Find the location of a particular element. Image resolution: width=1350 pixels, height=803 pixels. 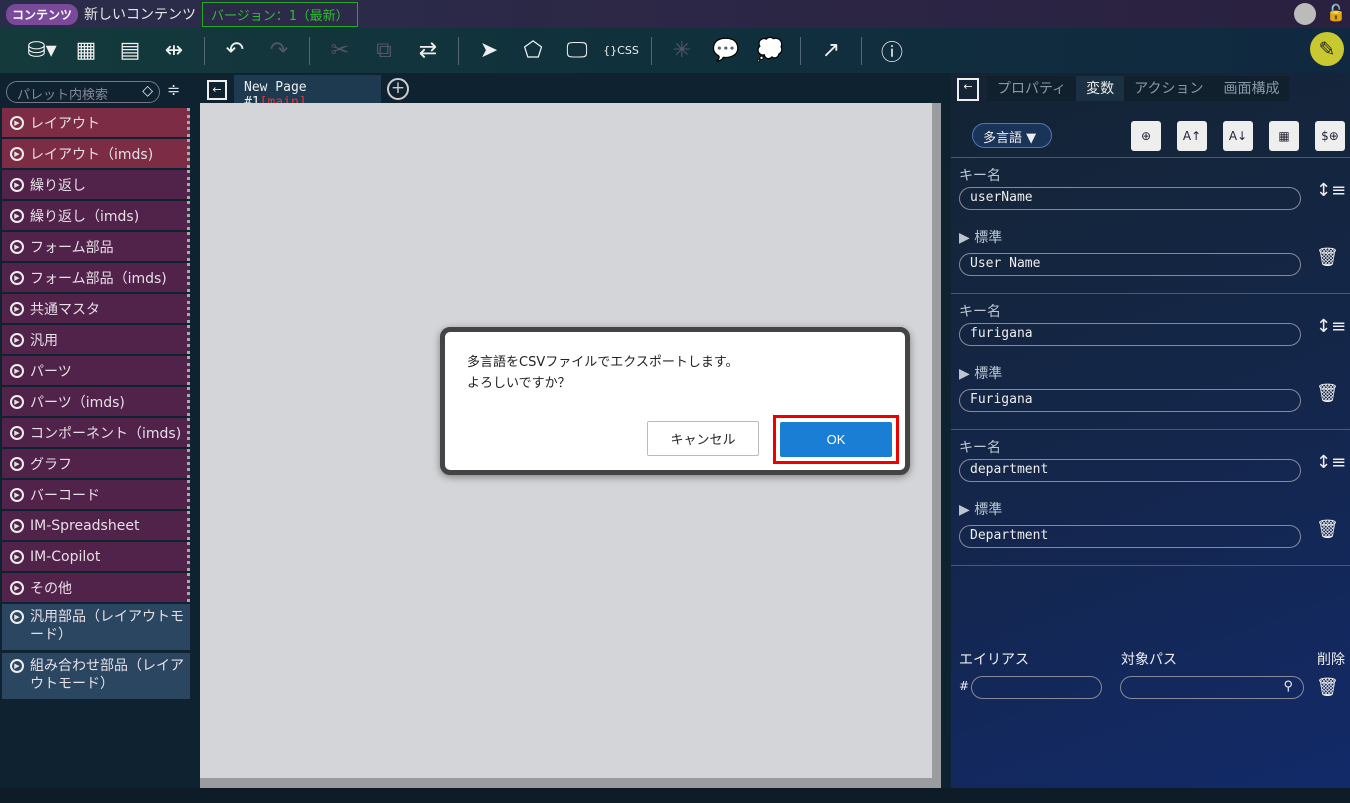

edit-pencil-icon: ✎ is located at coordinates (1327, 49).